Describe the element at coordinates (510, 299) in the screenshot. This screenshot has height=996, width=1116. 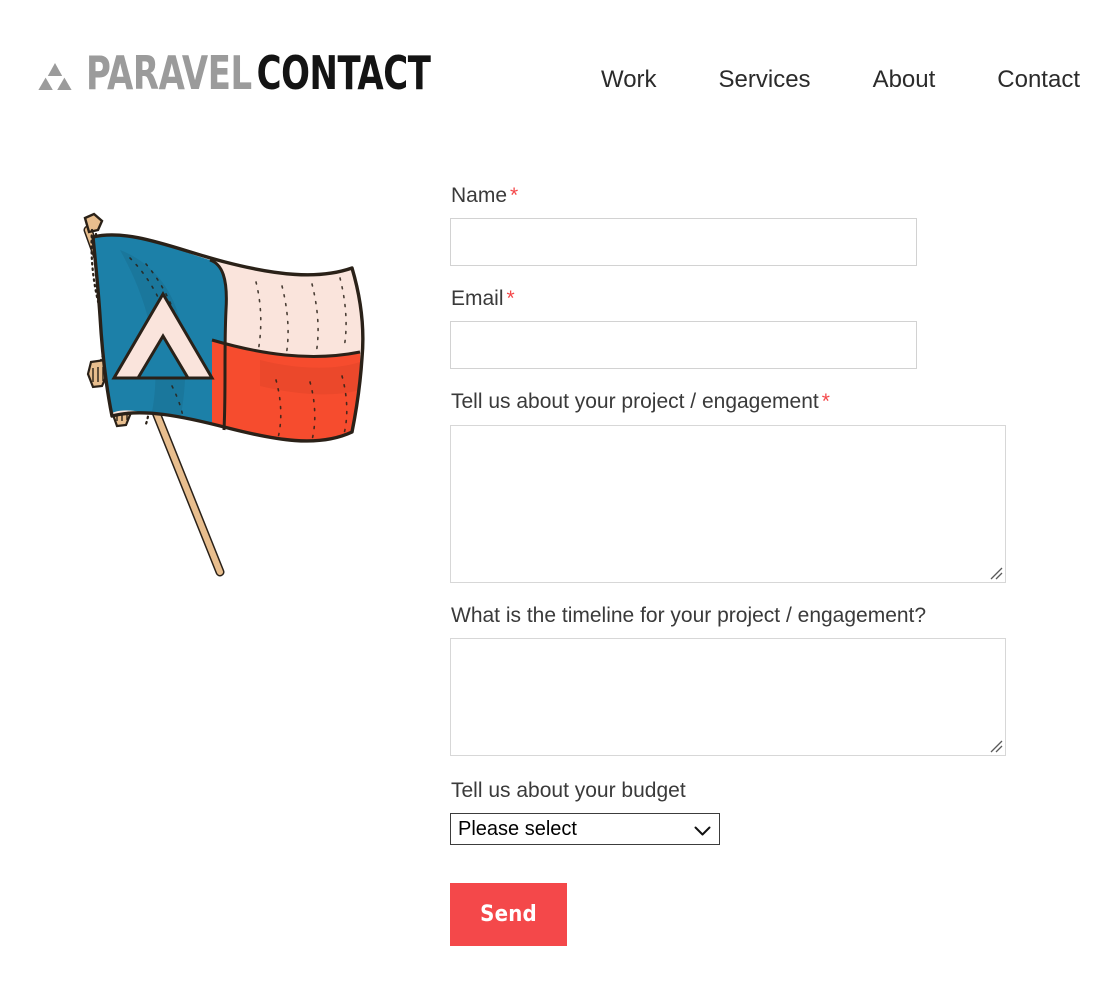
I see `email-required-asterisk: *` at that location.